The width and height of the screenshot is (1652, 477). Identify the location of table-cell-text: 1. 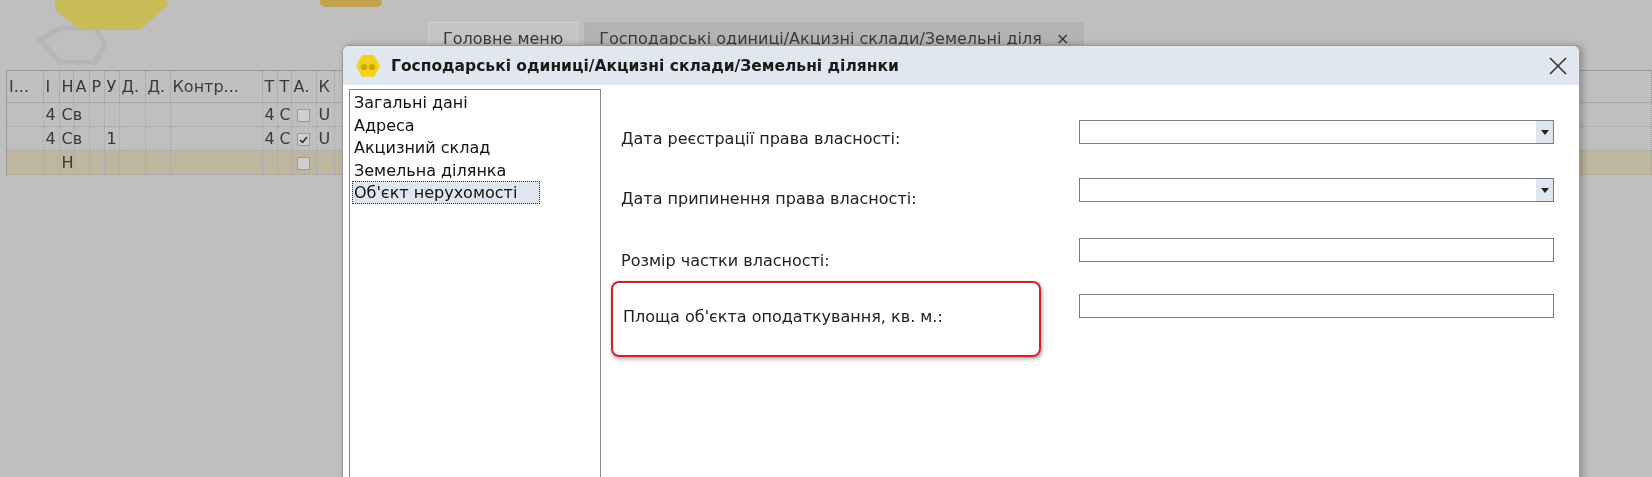
(111, 138).